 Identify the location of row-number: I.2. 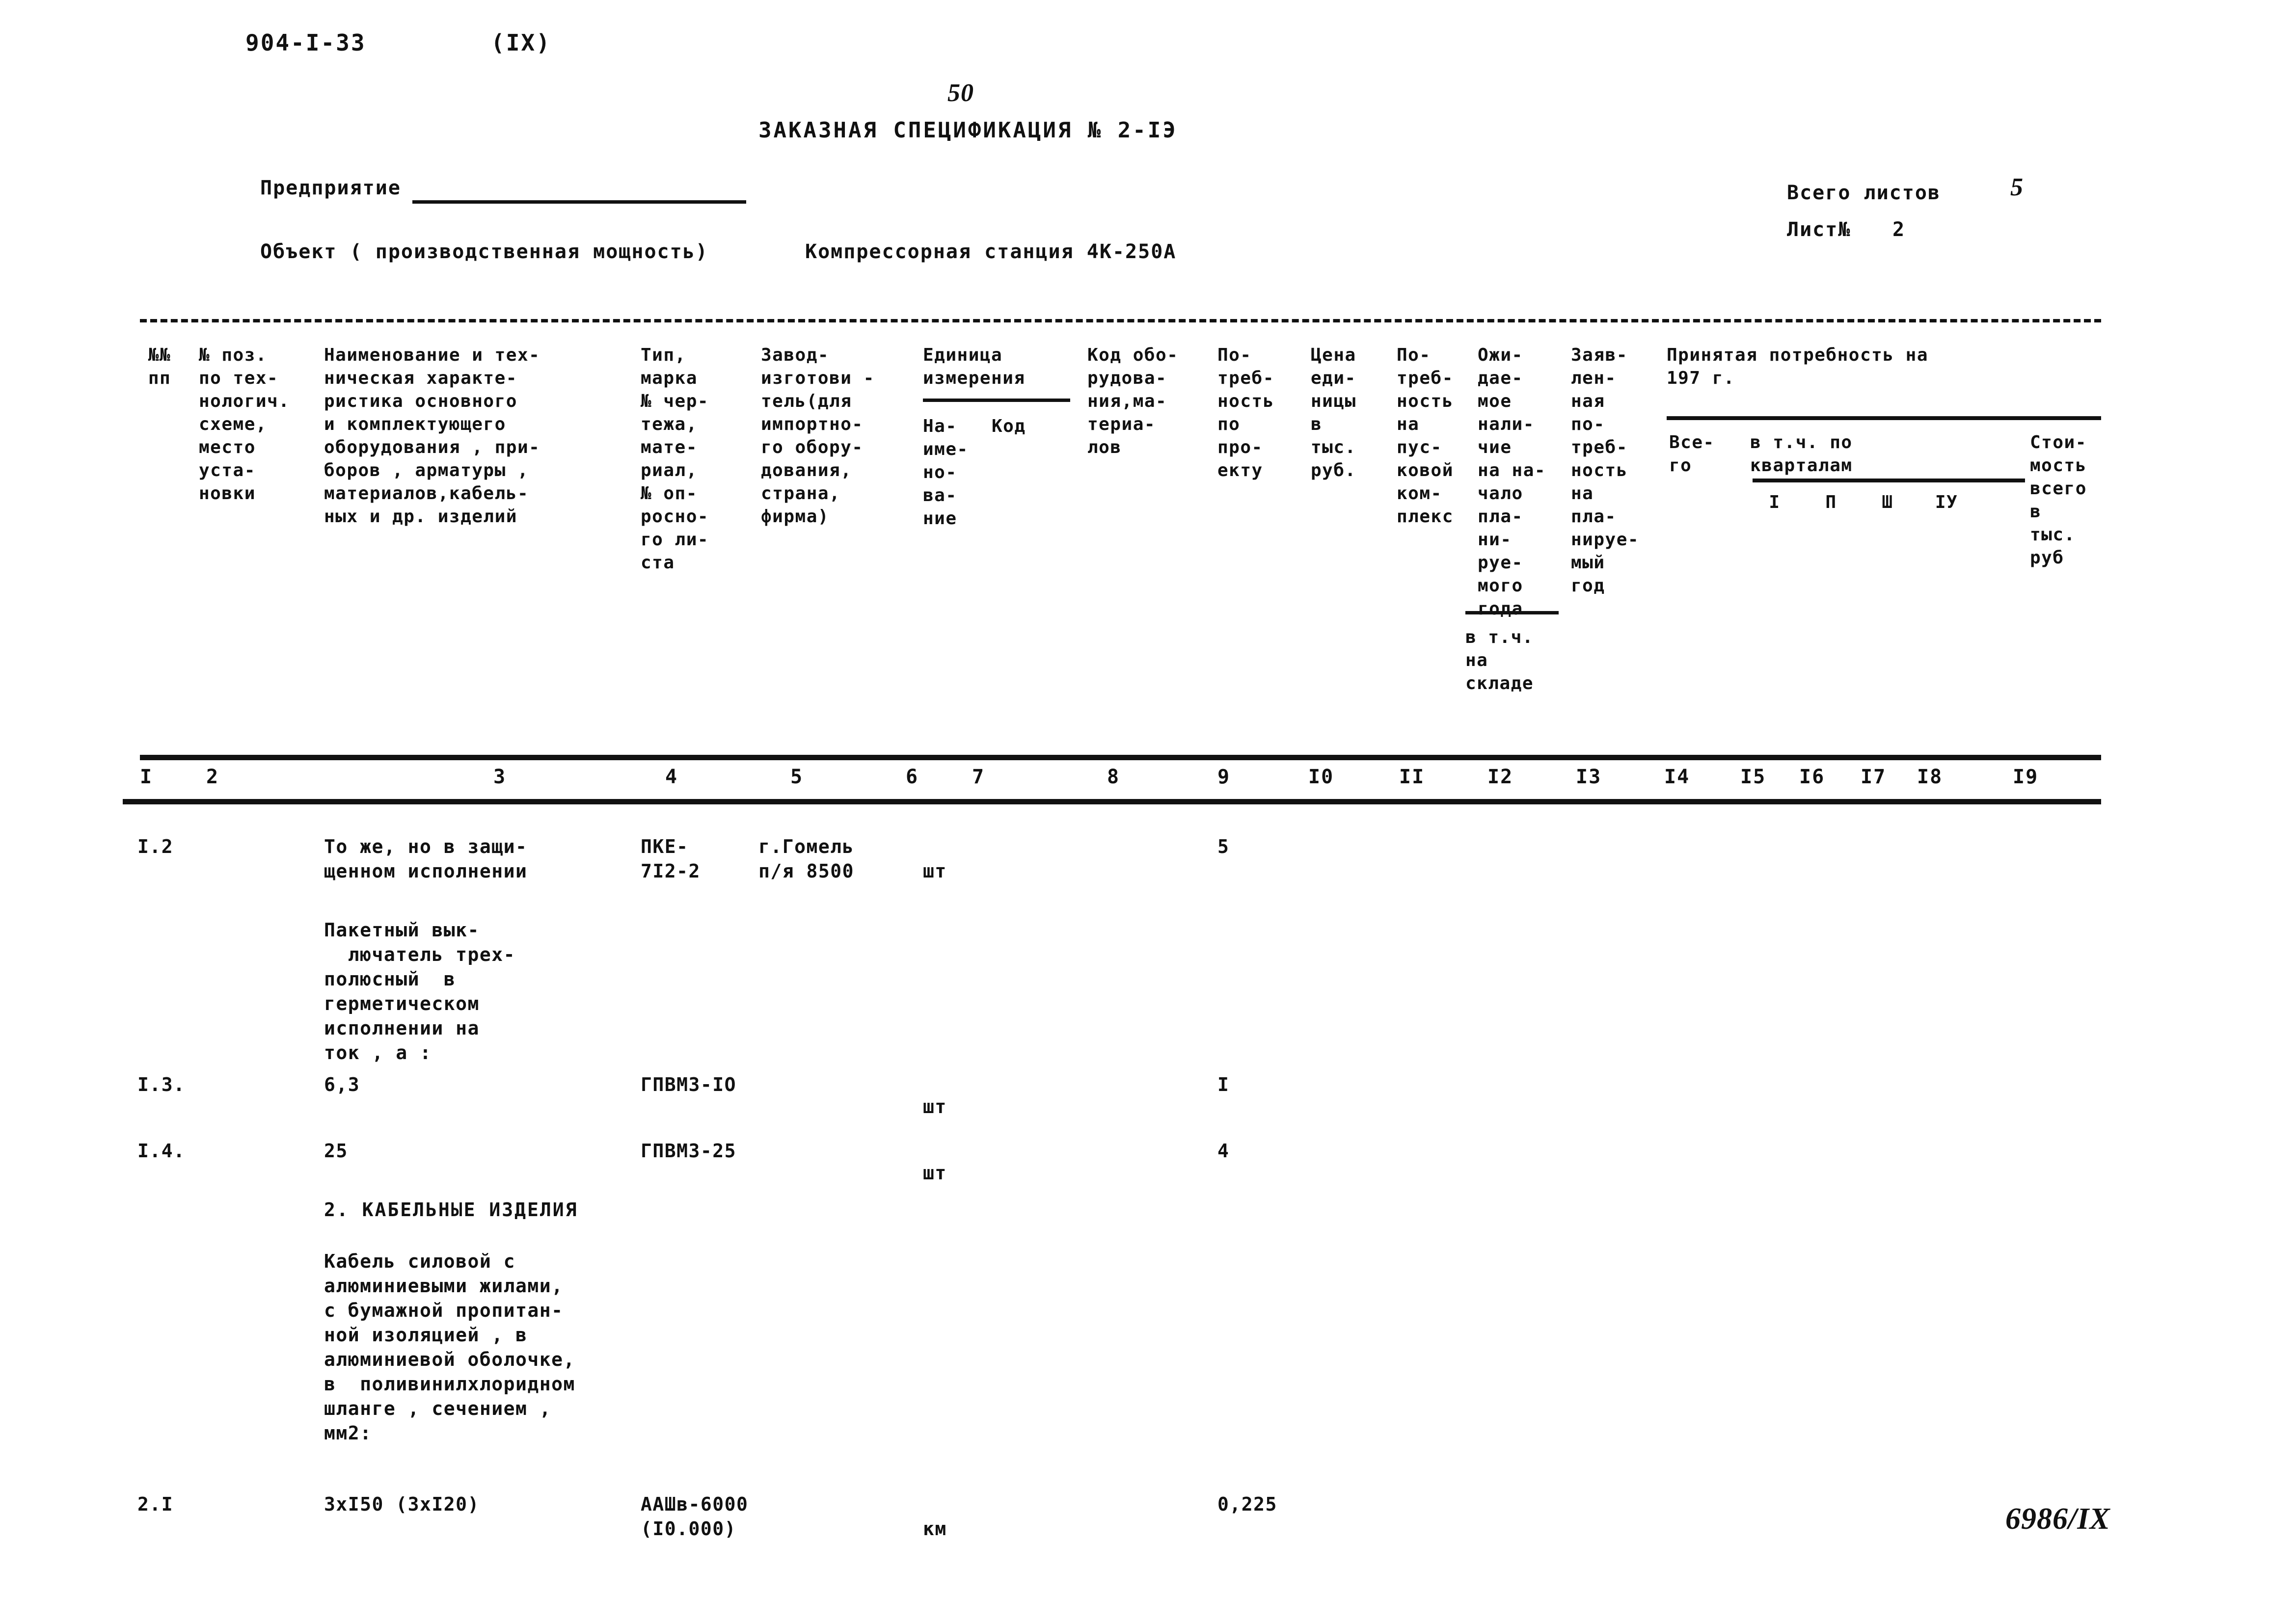
(155, 846).